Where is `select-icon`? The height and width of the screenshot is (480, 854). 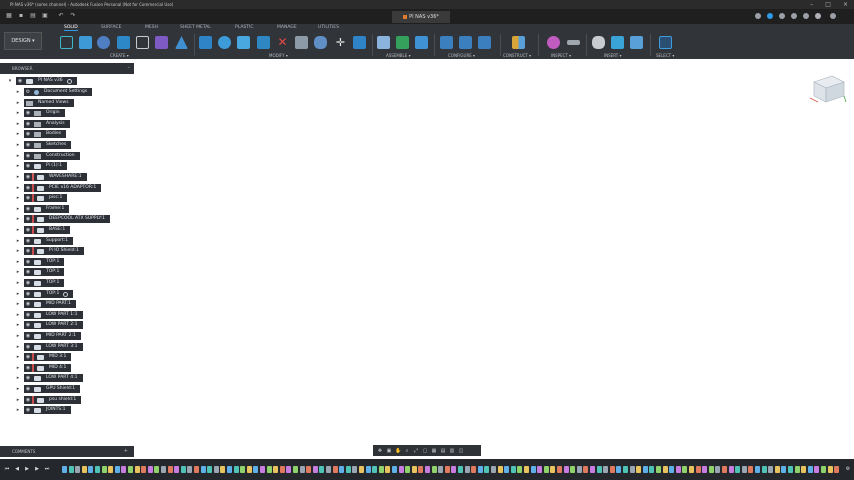 select-icon is located at coordinates (665, 42).